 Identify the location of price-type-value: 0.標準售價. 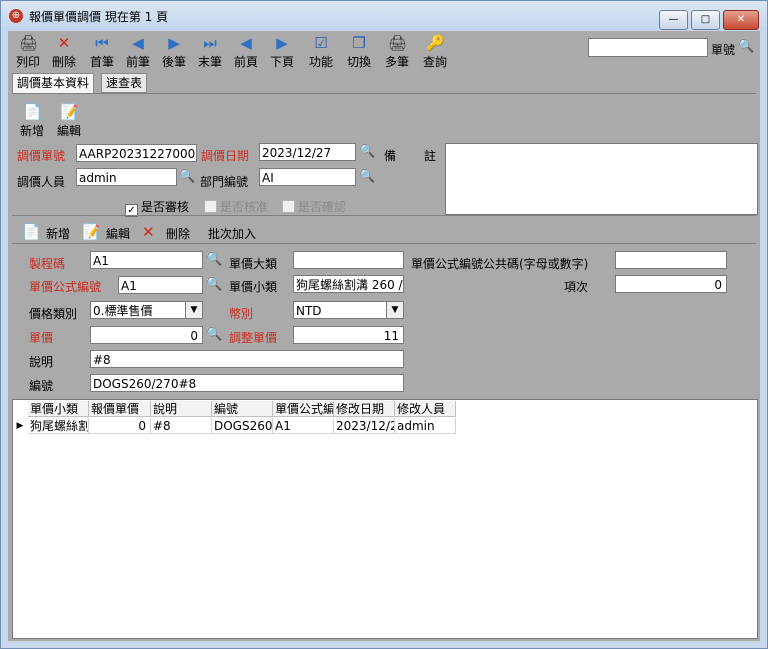
(123, 311).